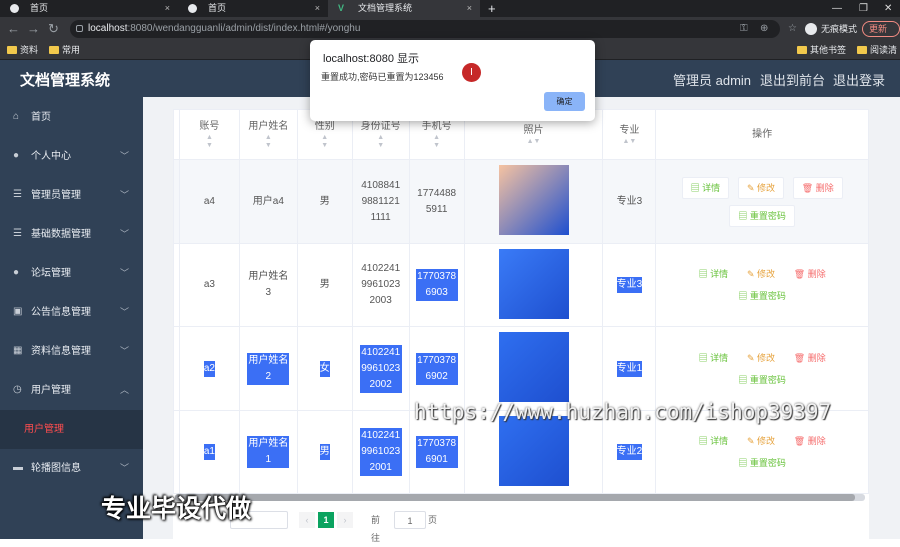 Image resolution: width=900 pixels, height=547 pixels. What do you see at coordinates (16, 116) in the screenshot?
I see `home-icon: ⌂` at bounding box center [16, 116].